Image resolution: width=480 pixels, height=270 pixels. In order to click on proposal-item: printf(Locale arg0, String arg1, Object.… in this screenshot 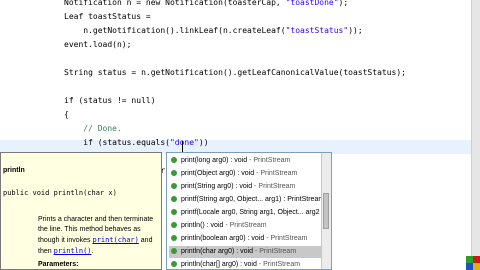, I will do `click(245, 213)`.